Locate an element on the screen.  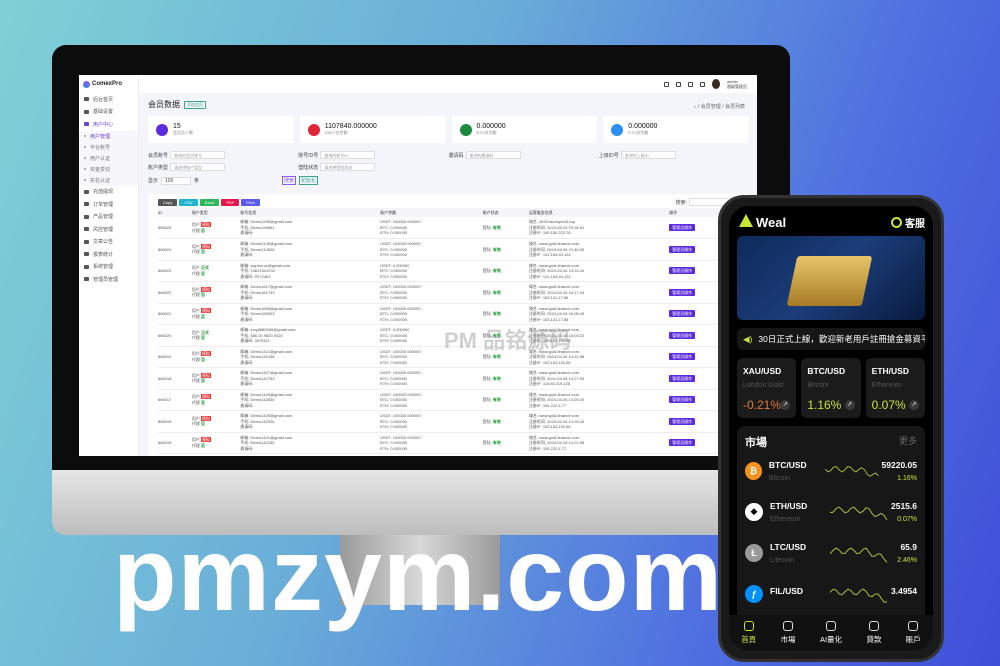
export-button: PDF is located at coordinates (230, 202).